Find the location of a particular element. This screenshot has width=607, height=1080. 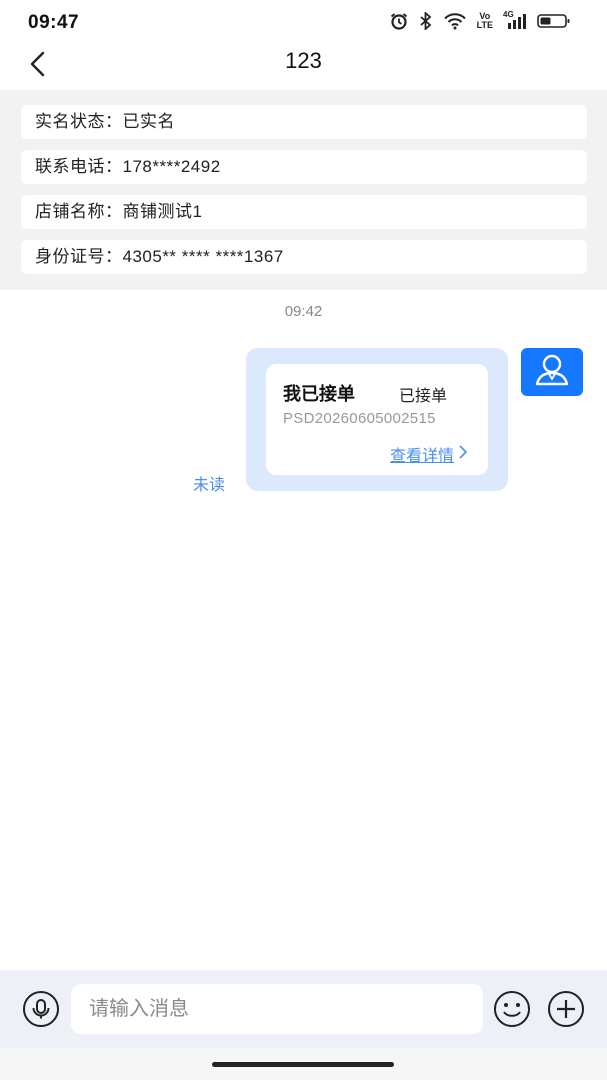

user-avatar-icon is located at coordinates (552, 372).